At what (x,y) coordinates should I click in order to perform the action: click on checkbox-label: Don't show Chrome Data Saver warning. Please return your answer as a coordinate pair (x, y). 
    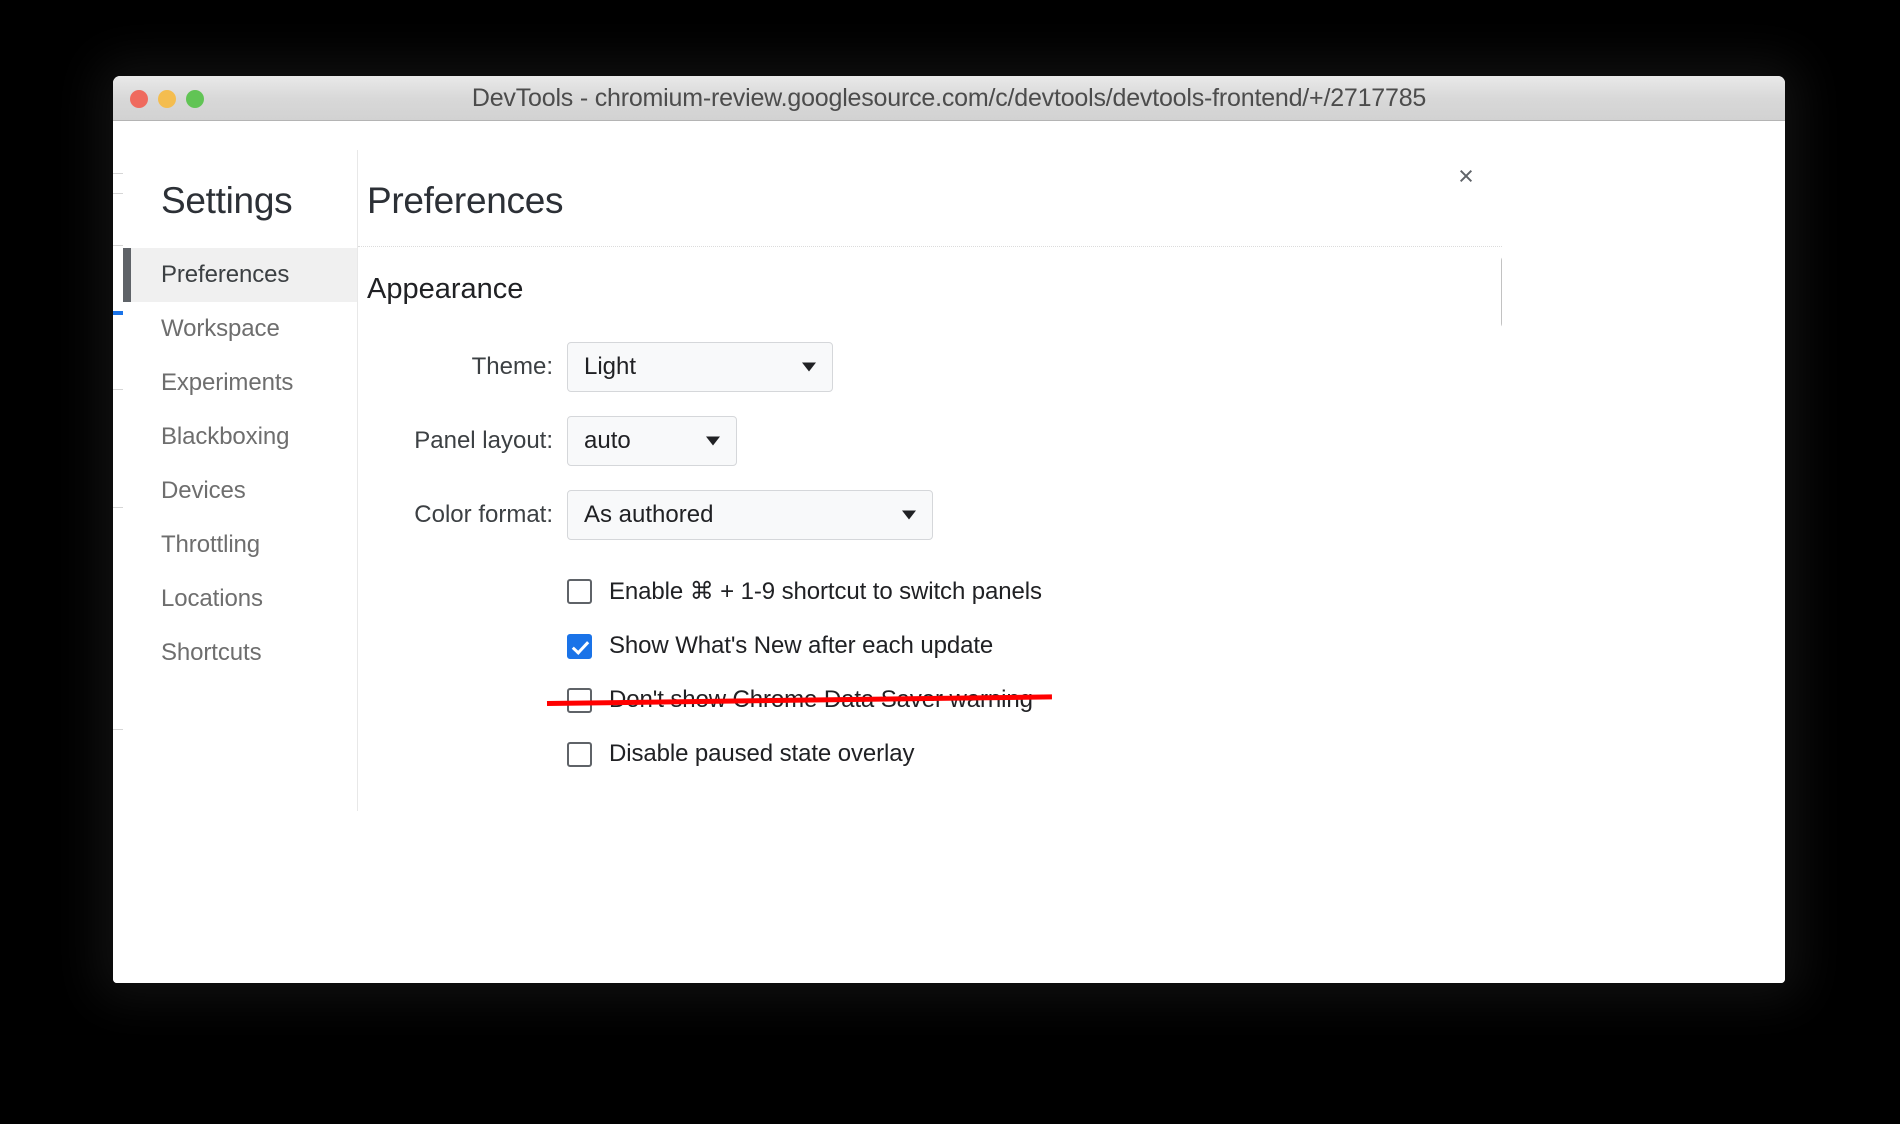
    Looking at the image, I should click on (821, 699).